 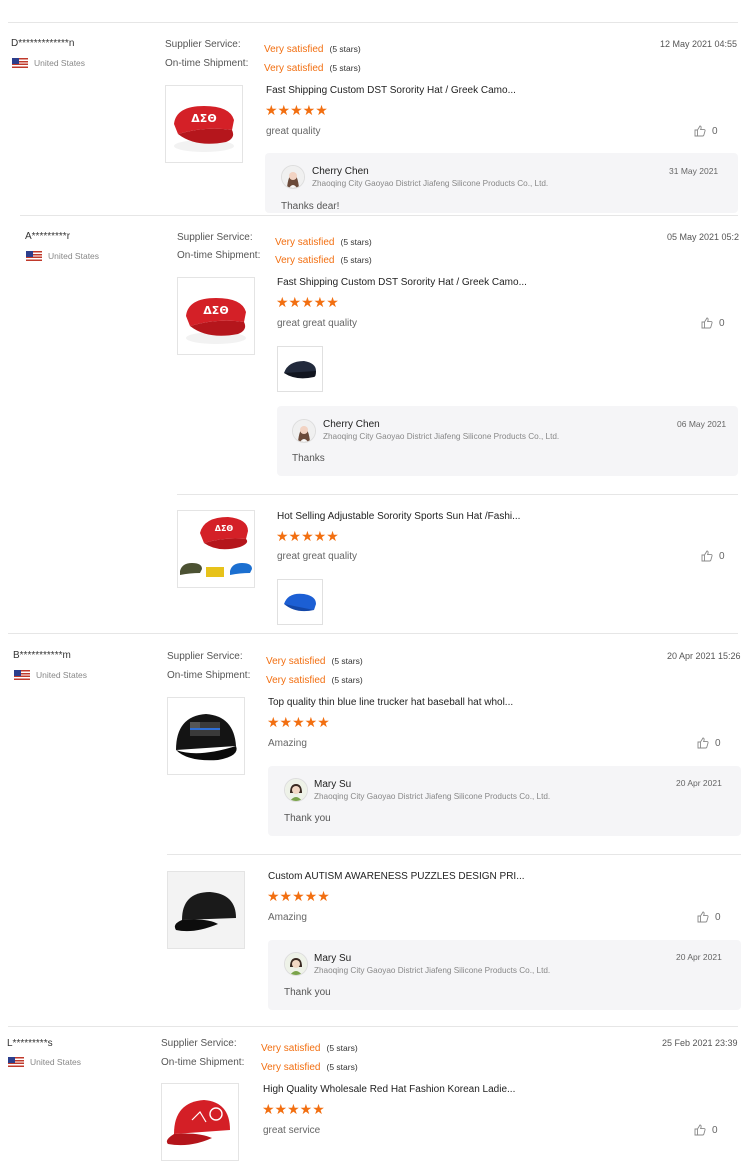 I want to click on review-date: 20 Apr 2021 15:26, so click(x=704, y=656).